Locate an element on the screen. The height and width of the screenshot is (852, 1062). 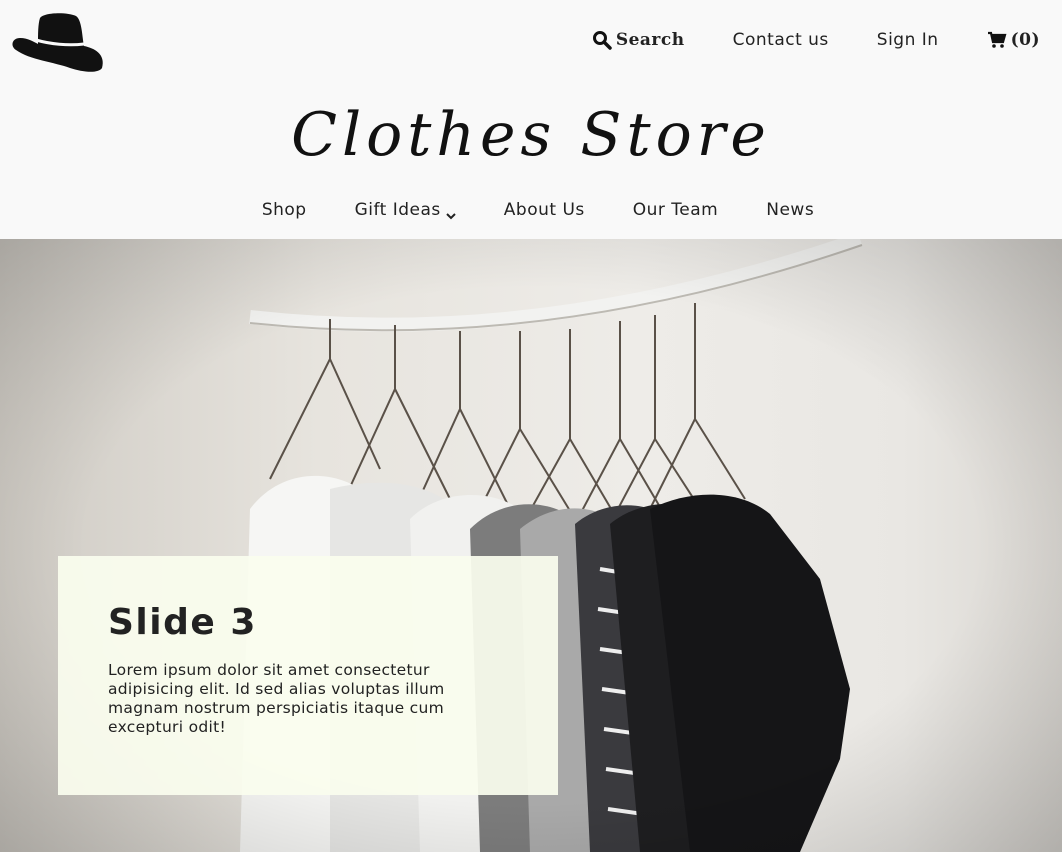
chevron-down-icon is located at coordinates (451, 213).